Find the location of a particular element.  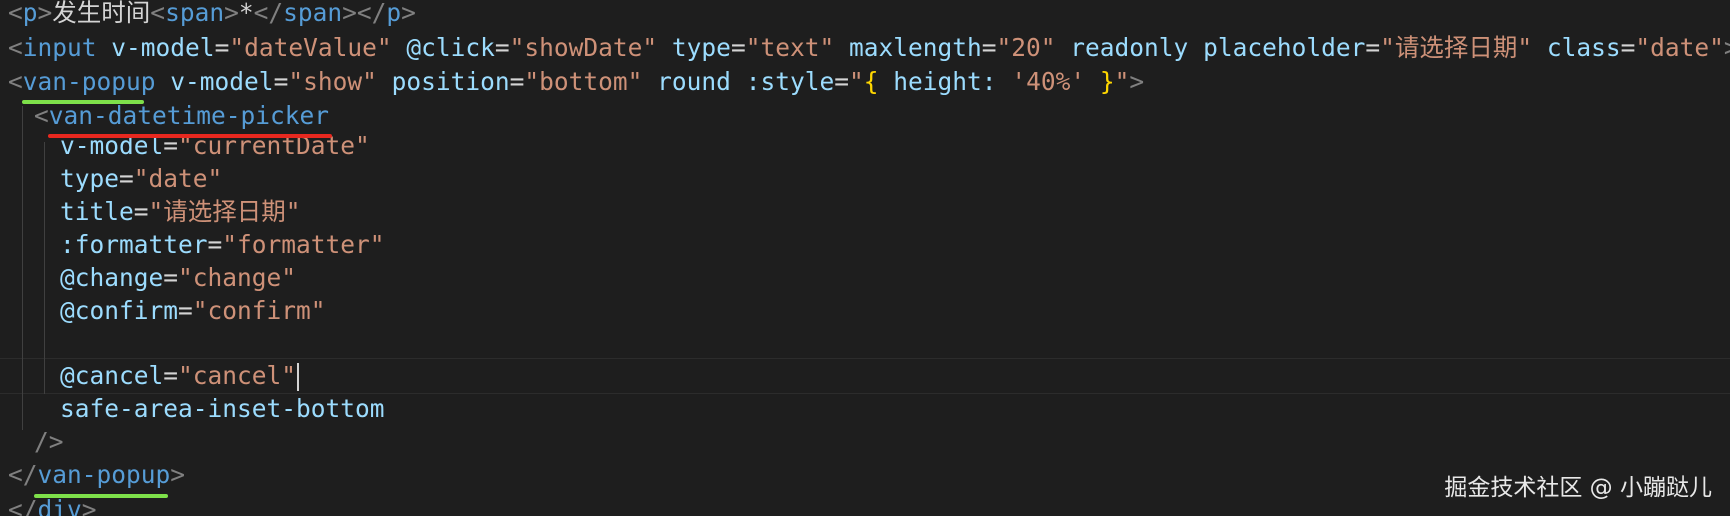

code-line-7: title="请选择日期" is located at coordinates (180, 211).